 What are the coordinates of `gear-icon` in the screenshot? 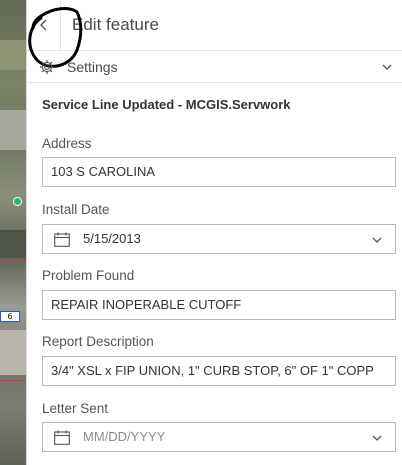 It's located at (47, 67).